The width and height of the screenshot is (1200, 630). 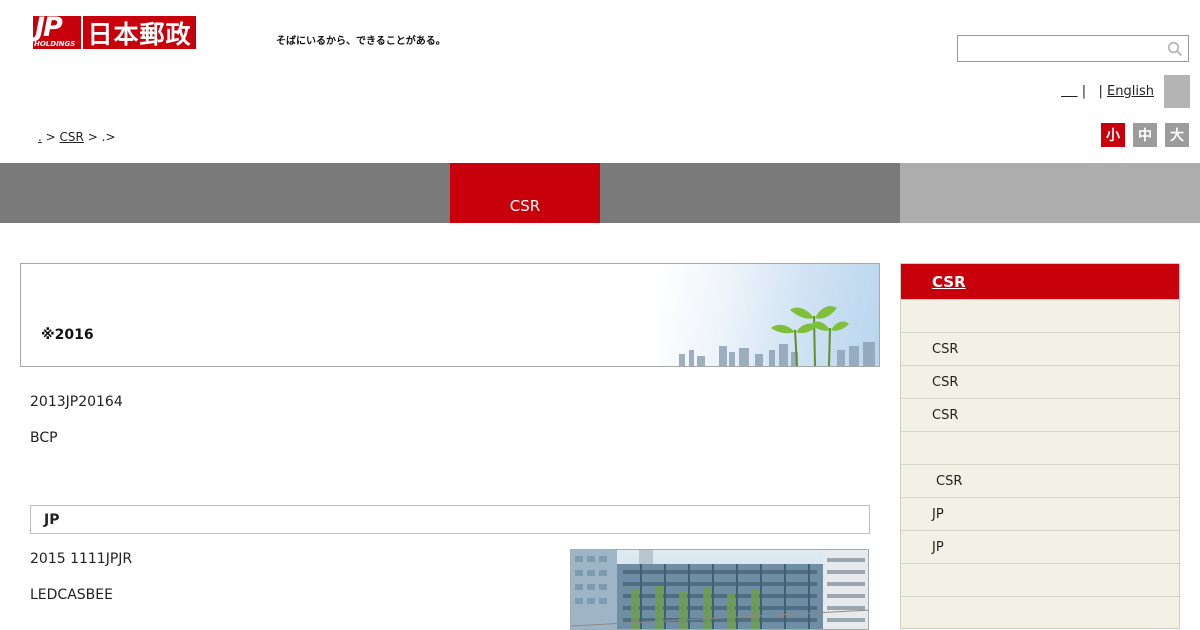 I want to click on font-size-medium-button: 中, so click(x=1145, y=135).